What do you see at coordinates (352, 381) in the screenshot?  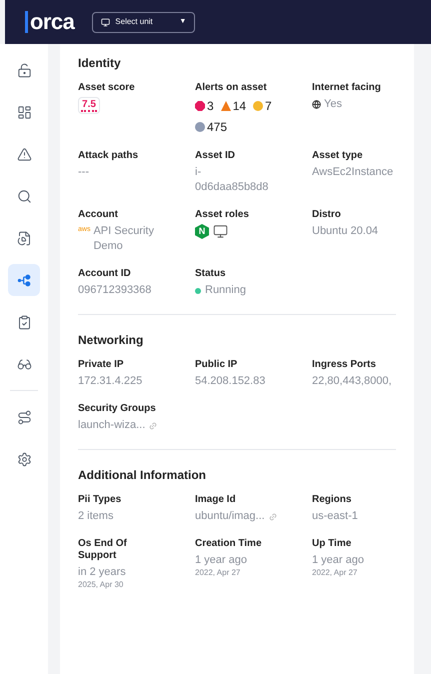 I see `field-value: 22,80,443,8000,` at bounding box center [352, 381].